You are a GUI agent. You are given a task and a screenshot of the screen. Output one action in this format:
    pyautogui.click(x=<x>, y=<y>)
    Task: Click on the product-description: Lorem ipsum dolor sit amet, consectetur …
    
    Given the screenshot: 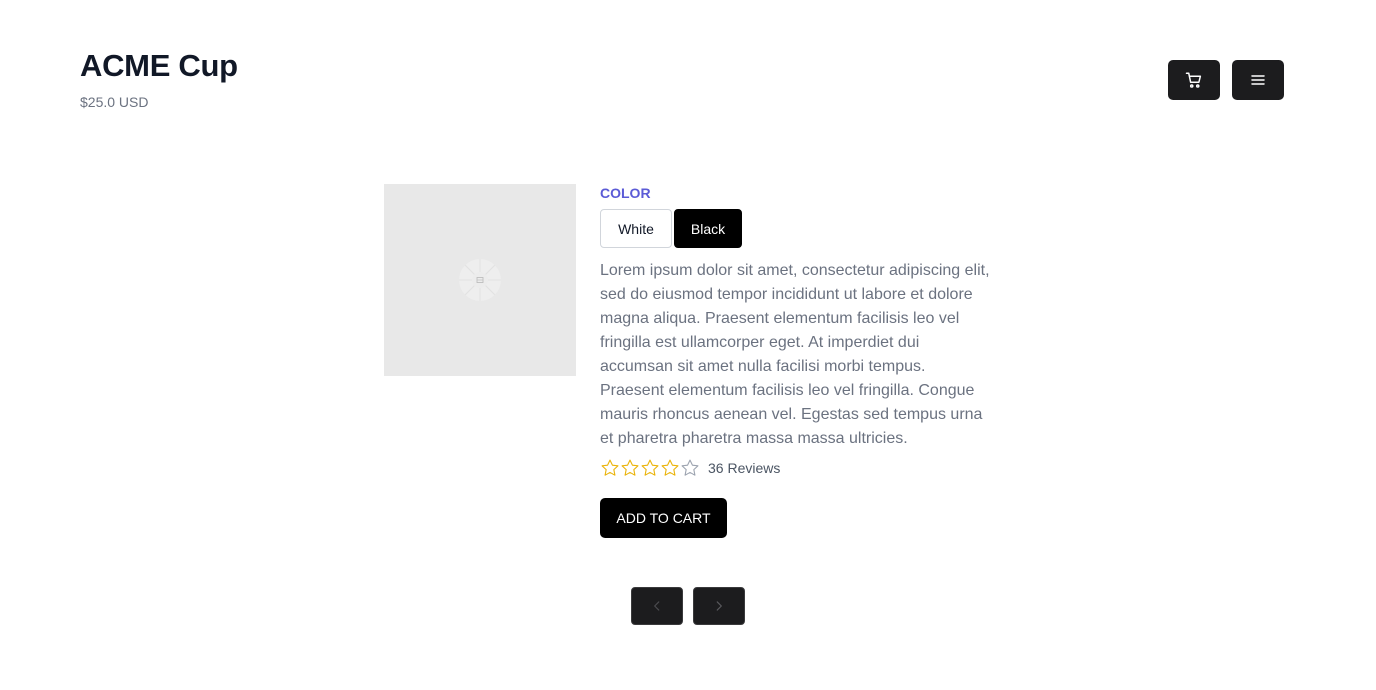 What is the action you would take?
    pyautogui.click(x=795, y=354)
    